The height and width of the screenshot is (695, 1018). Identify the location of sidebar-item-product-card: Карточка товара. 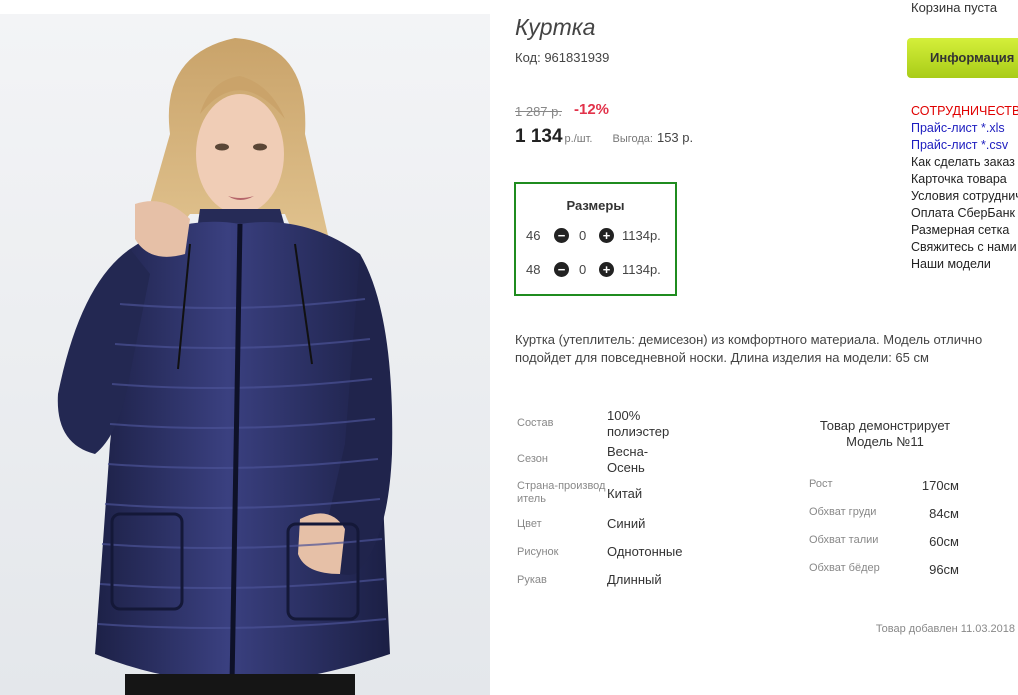
(964, 179).